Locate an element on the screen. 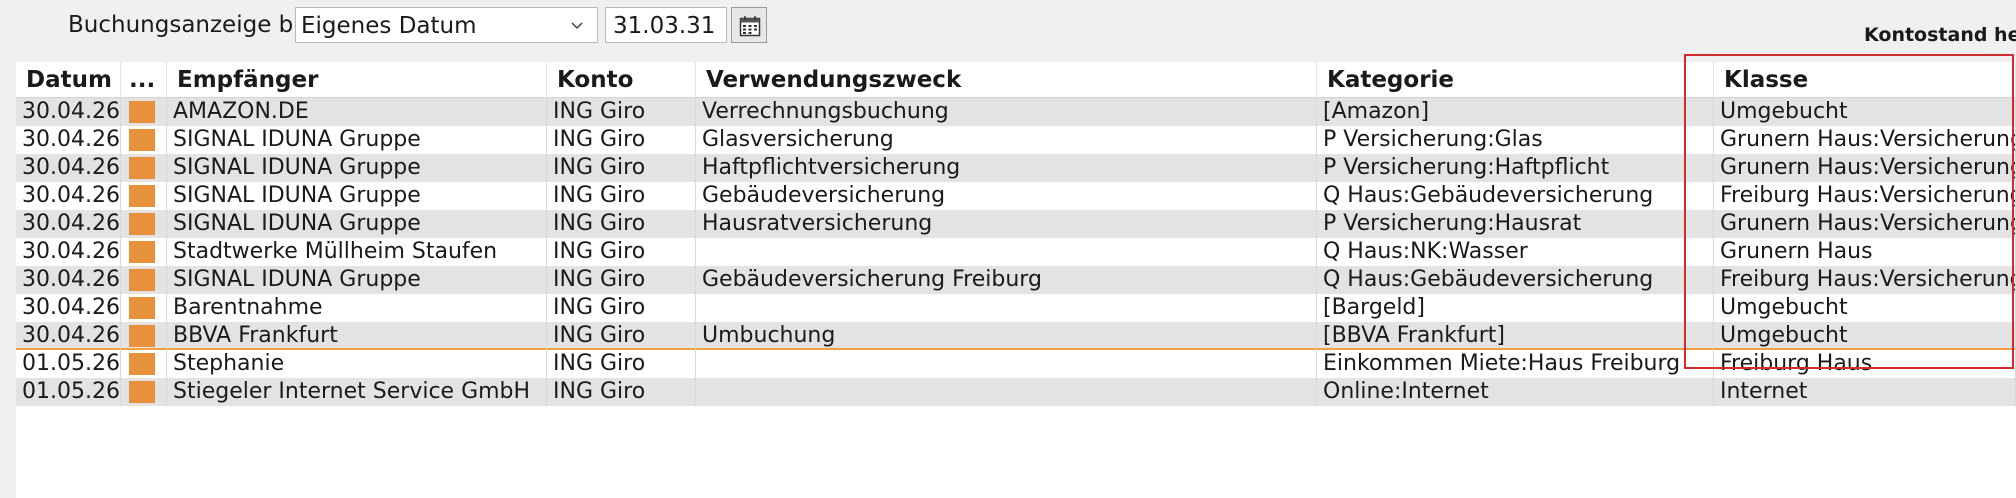 The height and width of the screenshot is (498, 2016). cell-empfaenger: Stadtwerke Müllheim Staufen is located at coordinates (357, 252).